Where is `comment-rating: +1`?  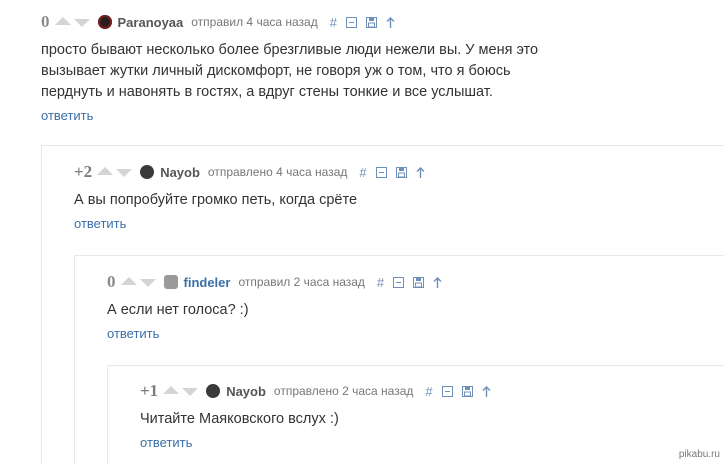
comment-rating: +1 is located at coordinates (149, 390).